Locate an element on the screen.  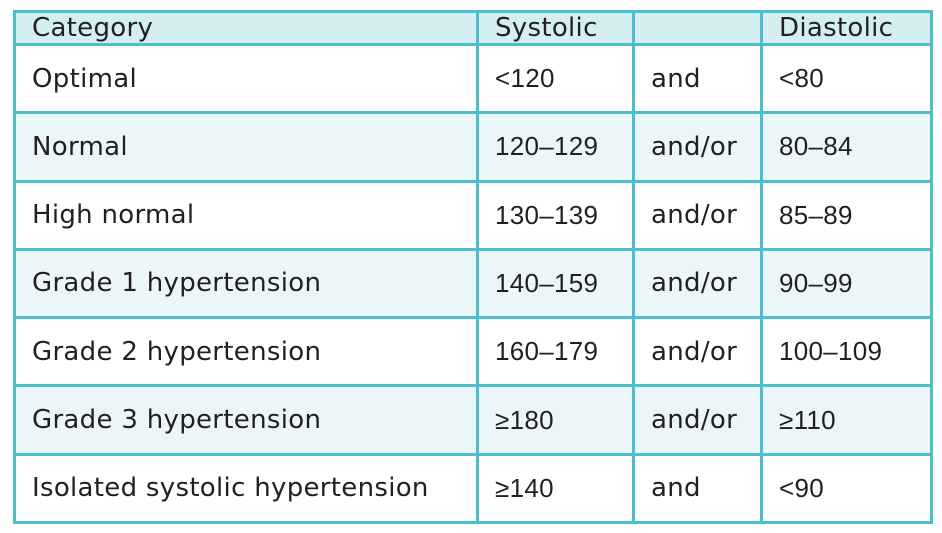
cell-systolic: 130–139 is located at coordinates (555, 215).